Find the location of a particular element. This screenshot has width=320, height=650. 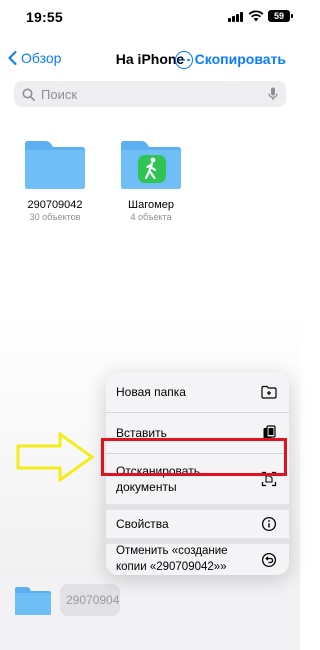

folder-item-count: 30 объектов is located at coordinates (55, 217).